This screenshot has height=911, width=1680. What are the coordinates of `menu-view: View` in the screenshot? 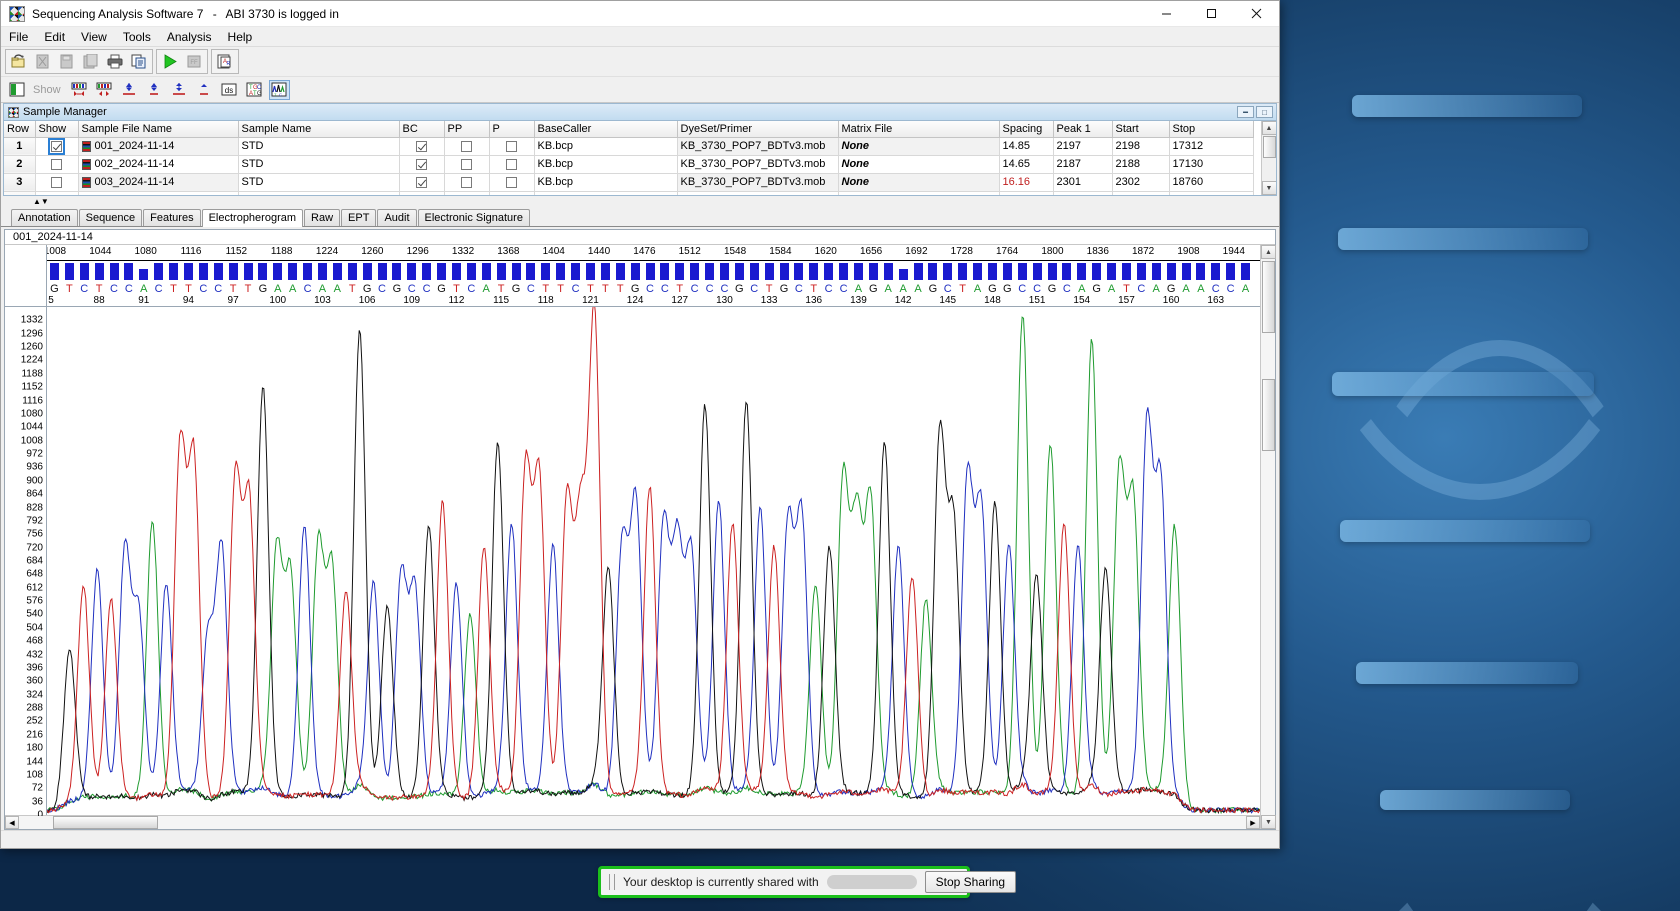 It's located at (94, 37).